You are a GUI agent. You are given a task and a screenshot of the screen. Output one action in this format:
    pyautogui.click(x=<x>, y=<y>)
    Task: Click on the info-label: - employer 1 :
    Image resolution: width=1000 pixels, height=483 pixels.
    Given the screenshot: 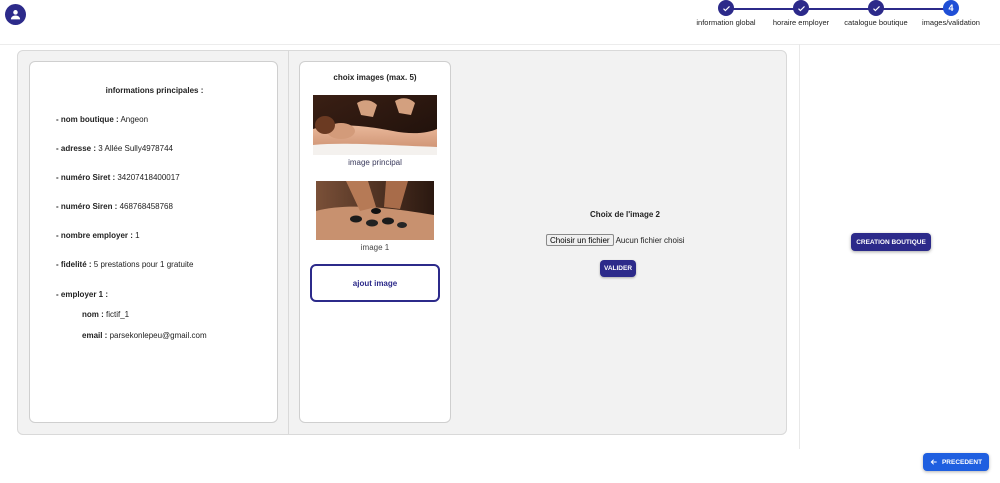 What is the action you would take?
    pyautogui.click(x=82, y=294)
    